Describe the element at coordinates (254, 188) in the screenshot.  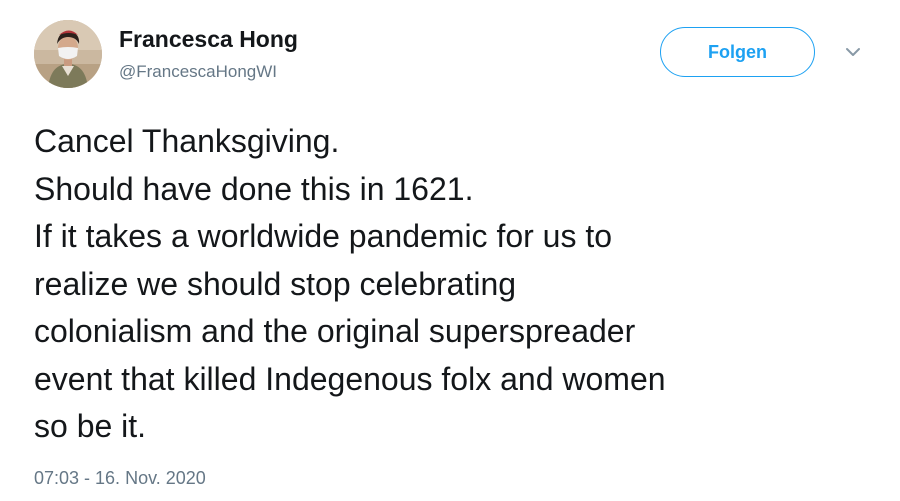
I see `tweet-text-line: Should have done this in 1621.` at that location.